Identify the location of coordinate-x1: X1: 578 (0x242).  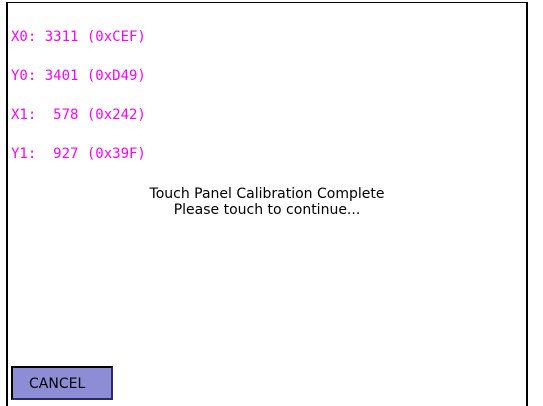
(78, 115).